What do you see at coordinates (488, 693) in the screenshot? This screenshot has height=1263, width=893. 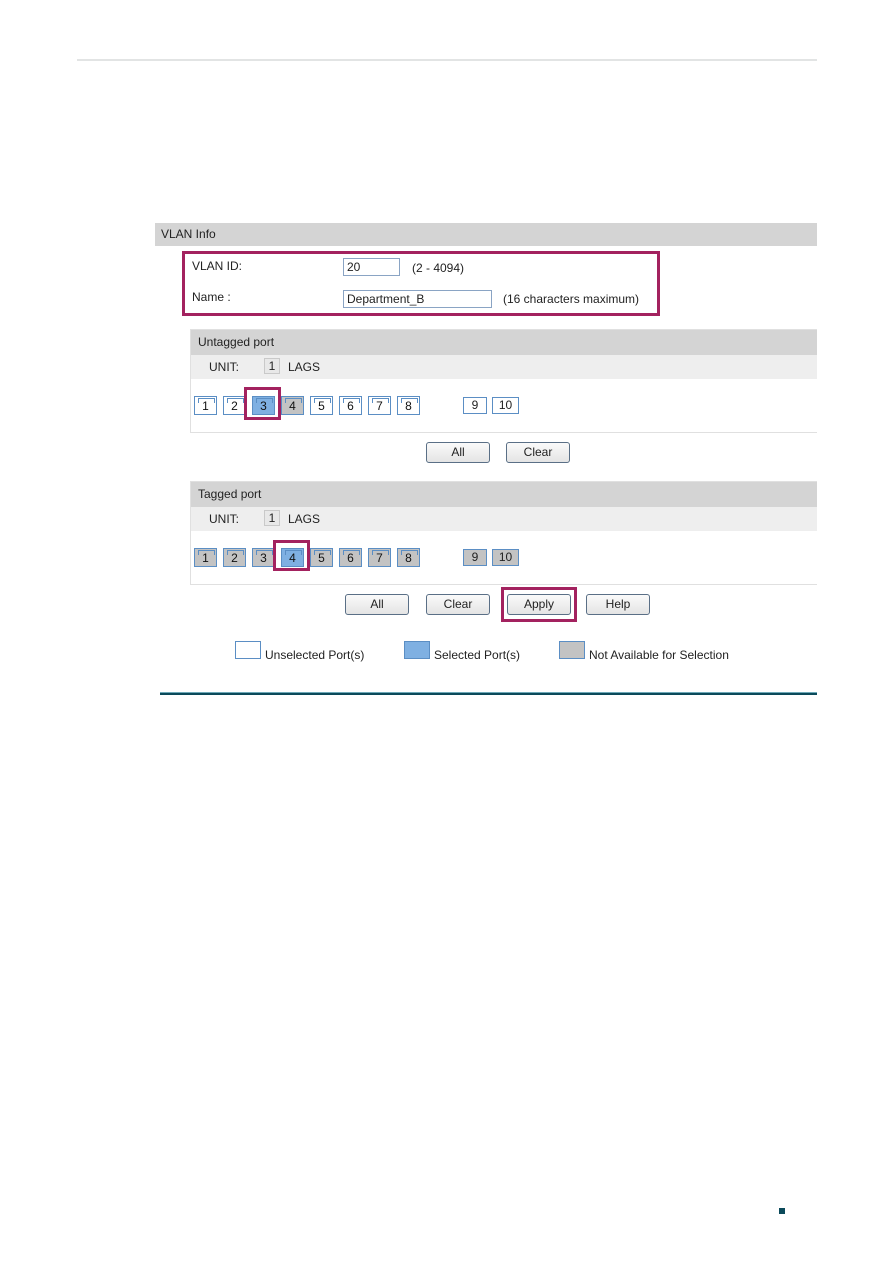 I see `figure-bottom-rule` at bounding box center [488, 693].